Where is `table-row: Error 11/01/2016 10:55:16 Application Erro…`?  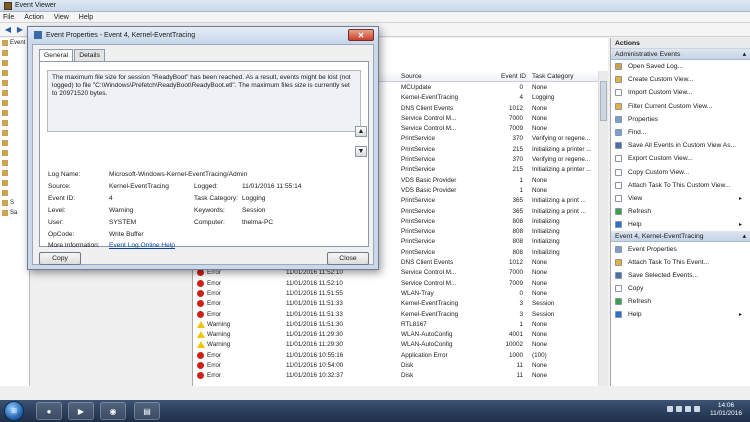 table-row: Error 11/01/2016 10:55:16 Application Erro… is located at coordinates (395, 356).